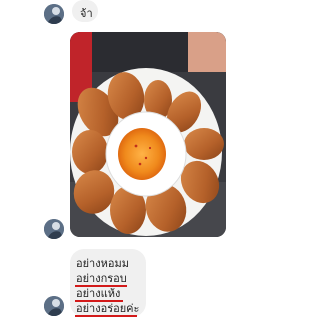 Image resolution: width=320 pixels, height=320 pixels. Describe the element at coordinates (106, 316) in the screenshot. I see `red-underline` at that location.